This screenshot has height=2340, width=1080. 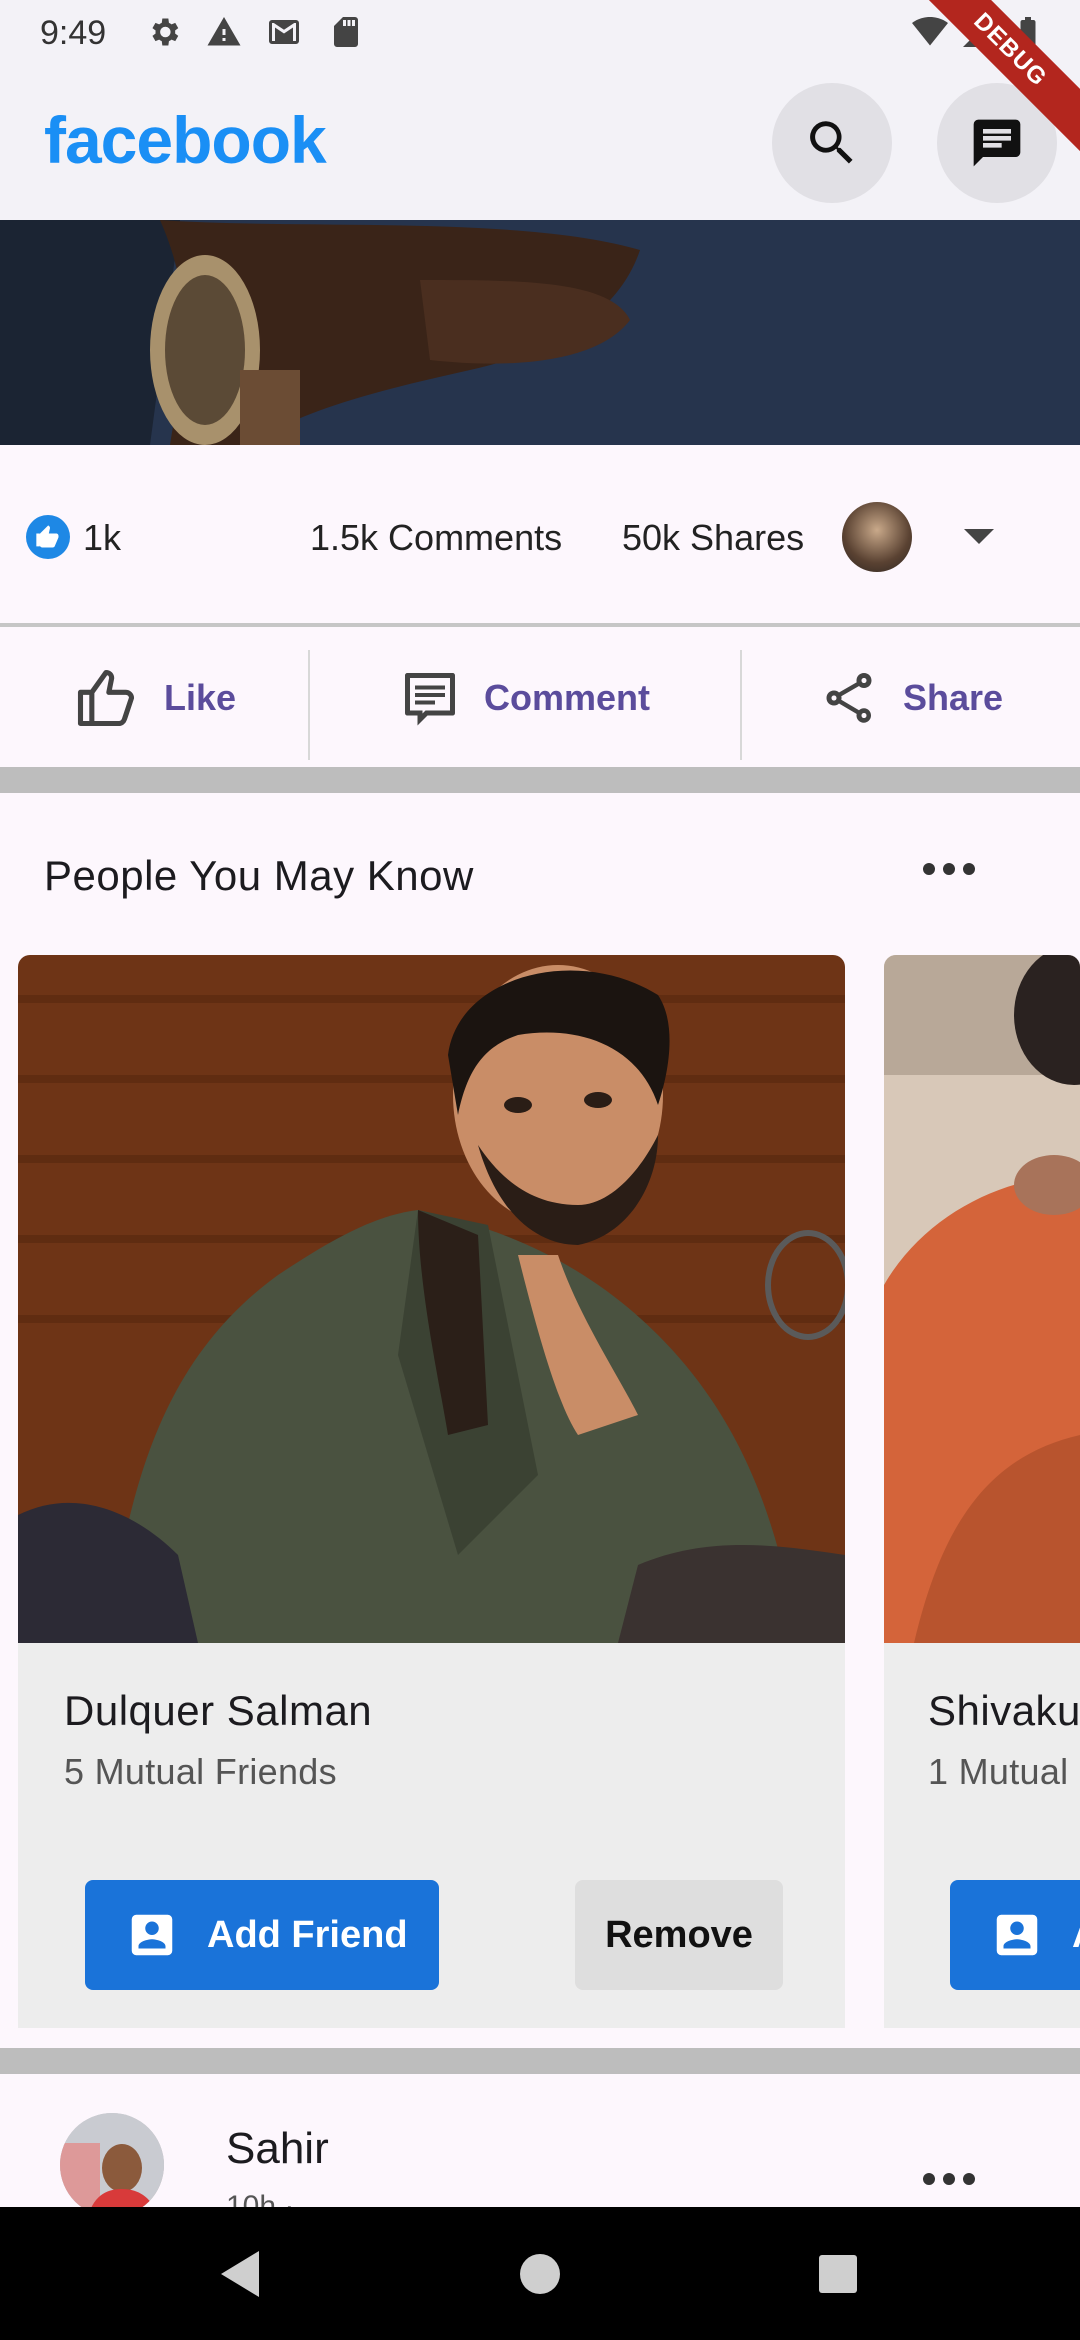 I want to click on chevron-down-icon, so click(x=979, y=537).